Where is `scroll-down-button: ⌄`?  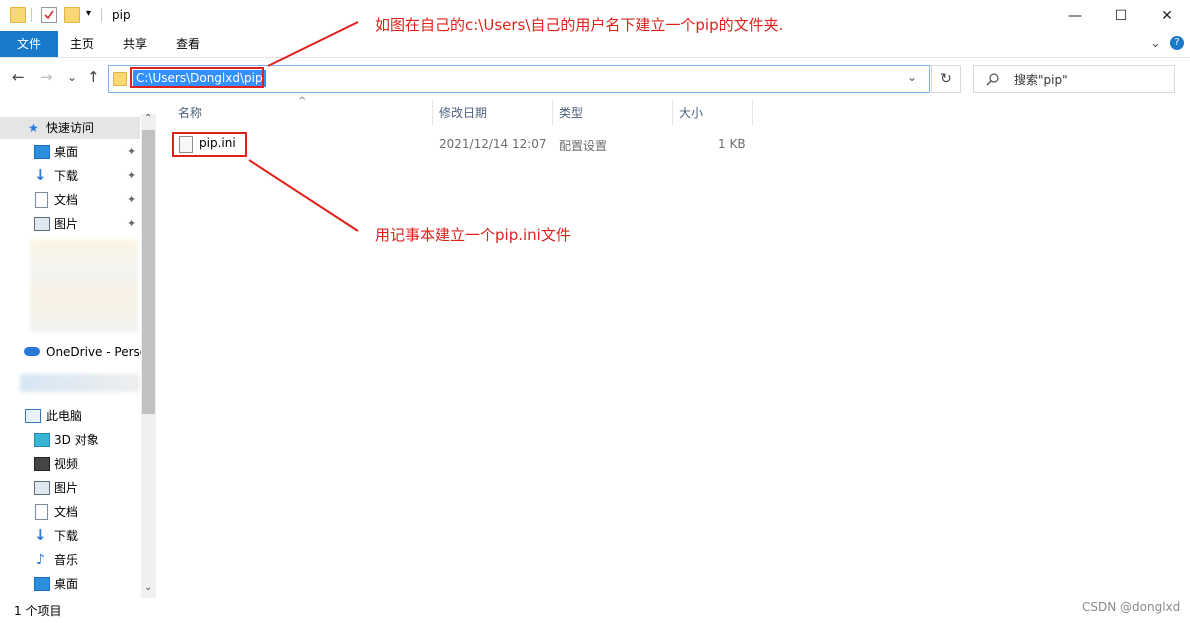 scroll-down-button: ⌄ is located at coordinates (148, 587).